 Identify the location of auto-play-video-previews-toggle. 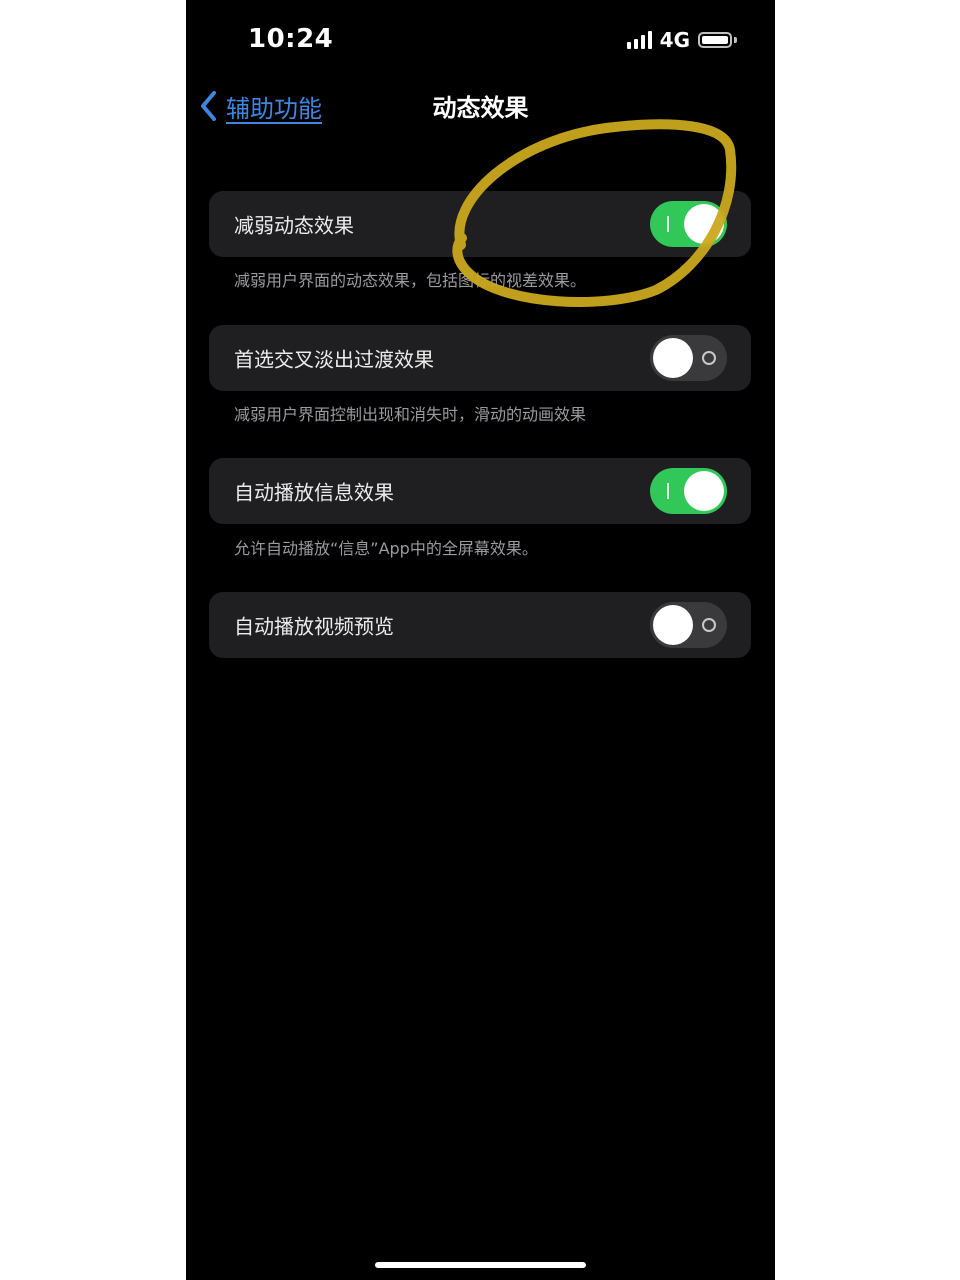
(688, 625).